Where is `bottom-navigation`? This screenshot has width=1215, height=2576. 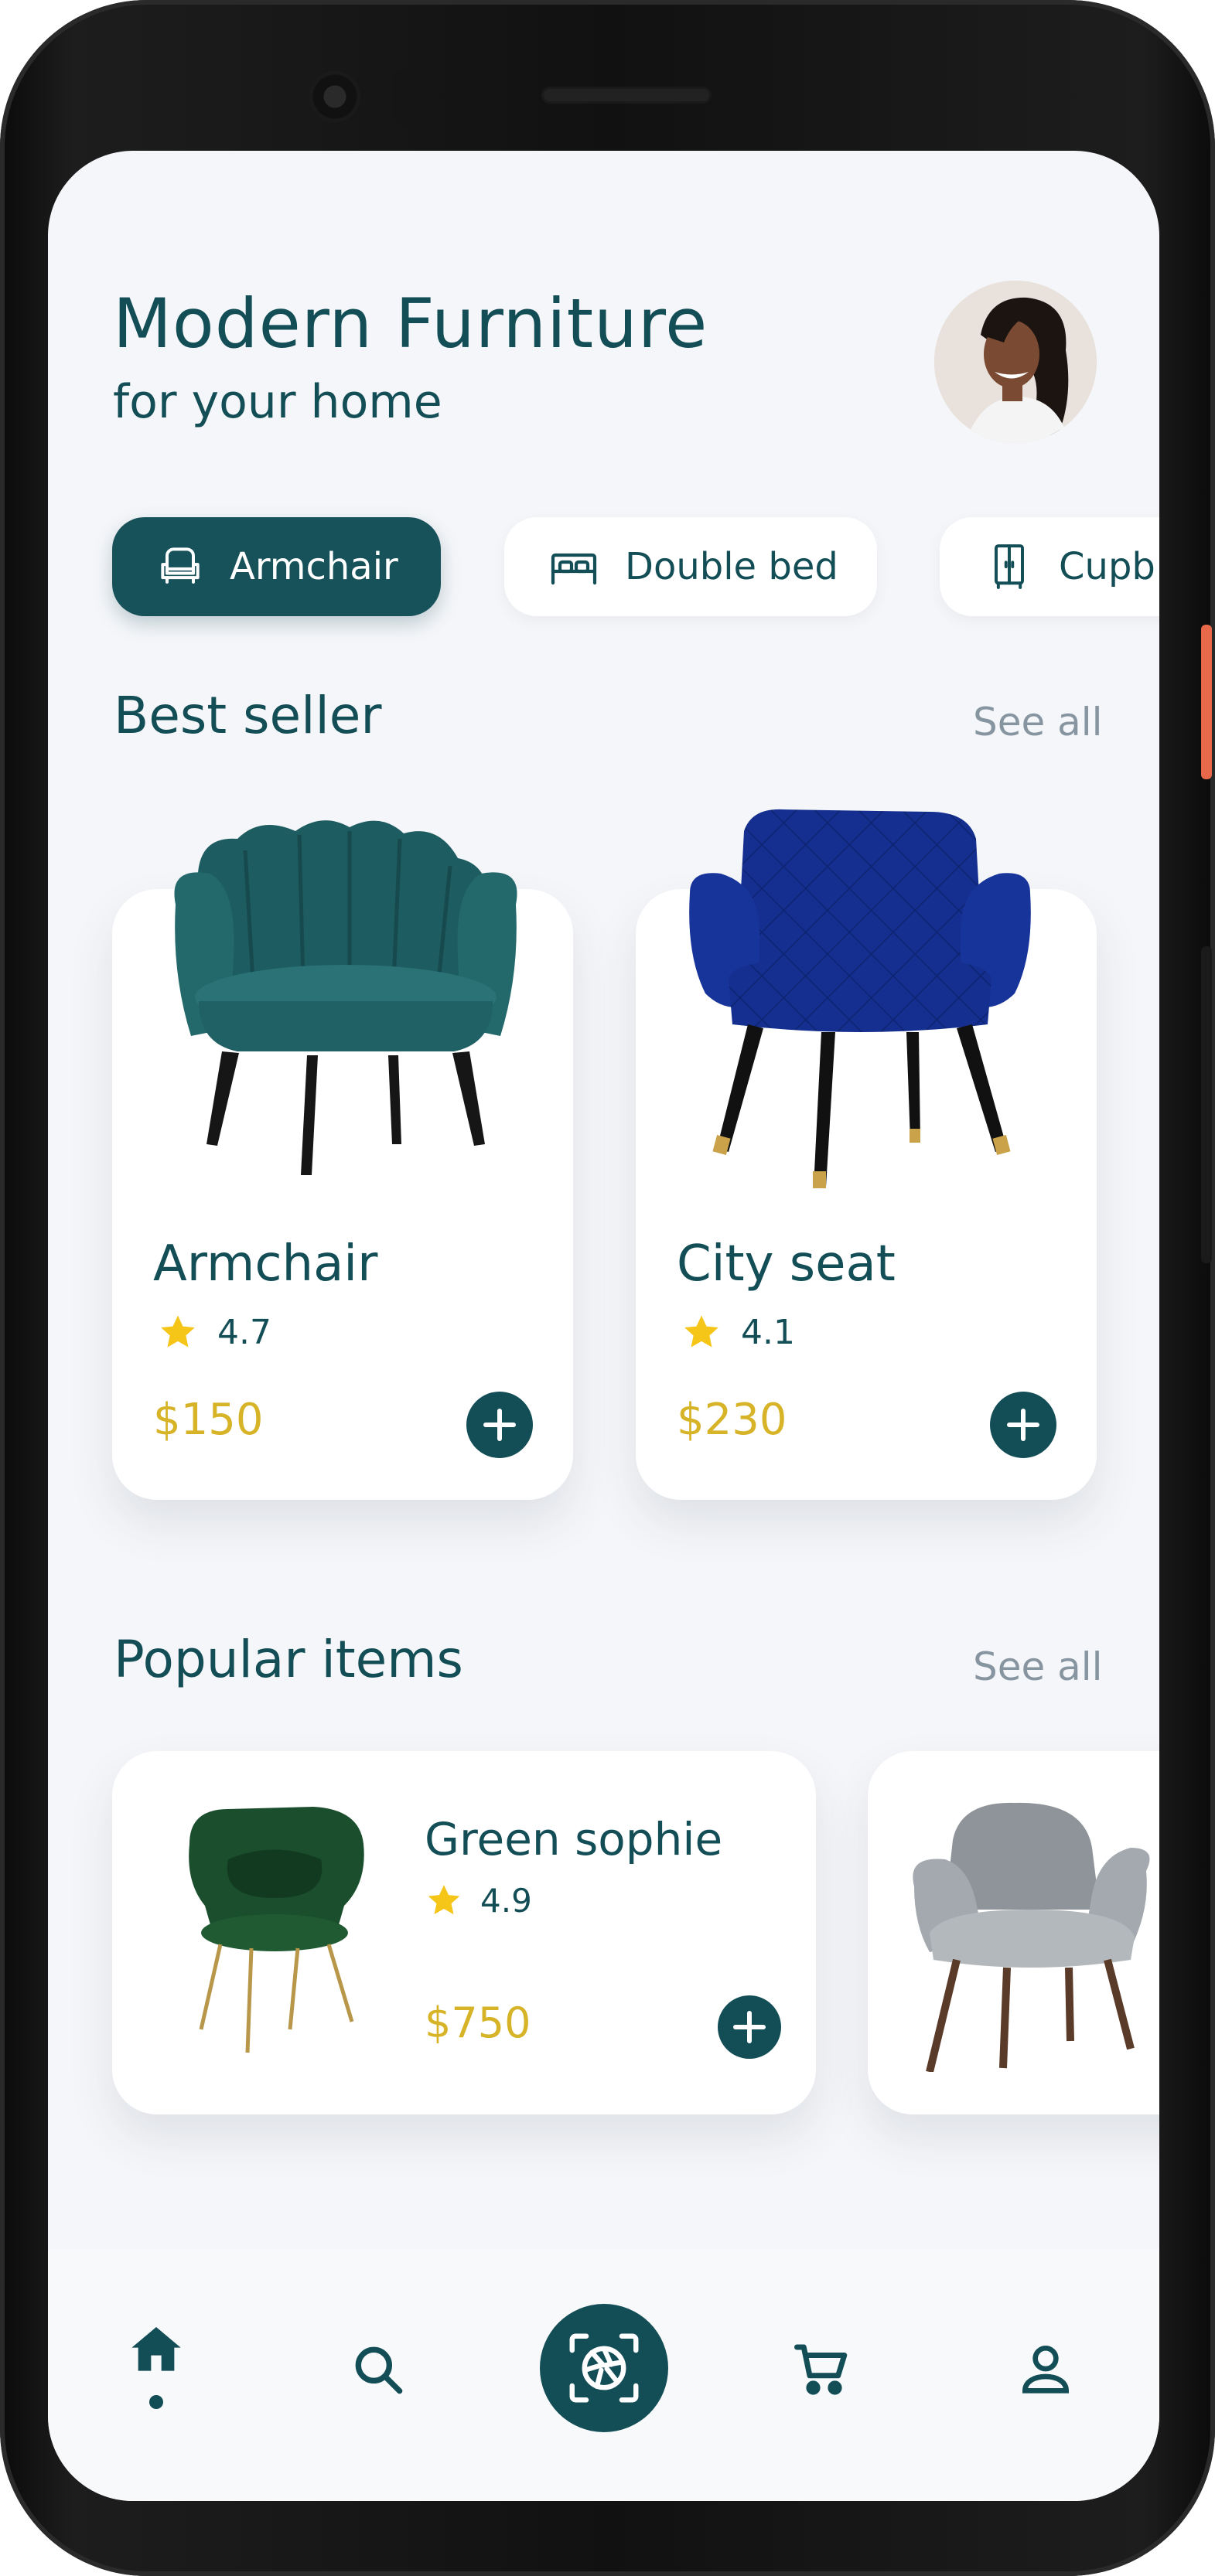 bottom-navigation is located at coordinates (603, 2375).